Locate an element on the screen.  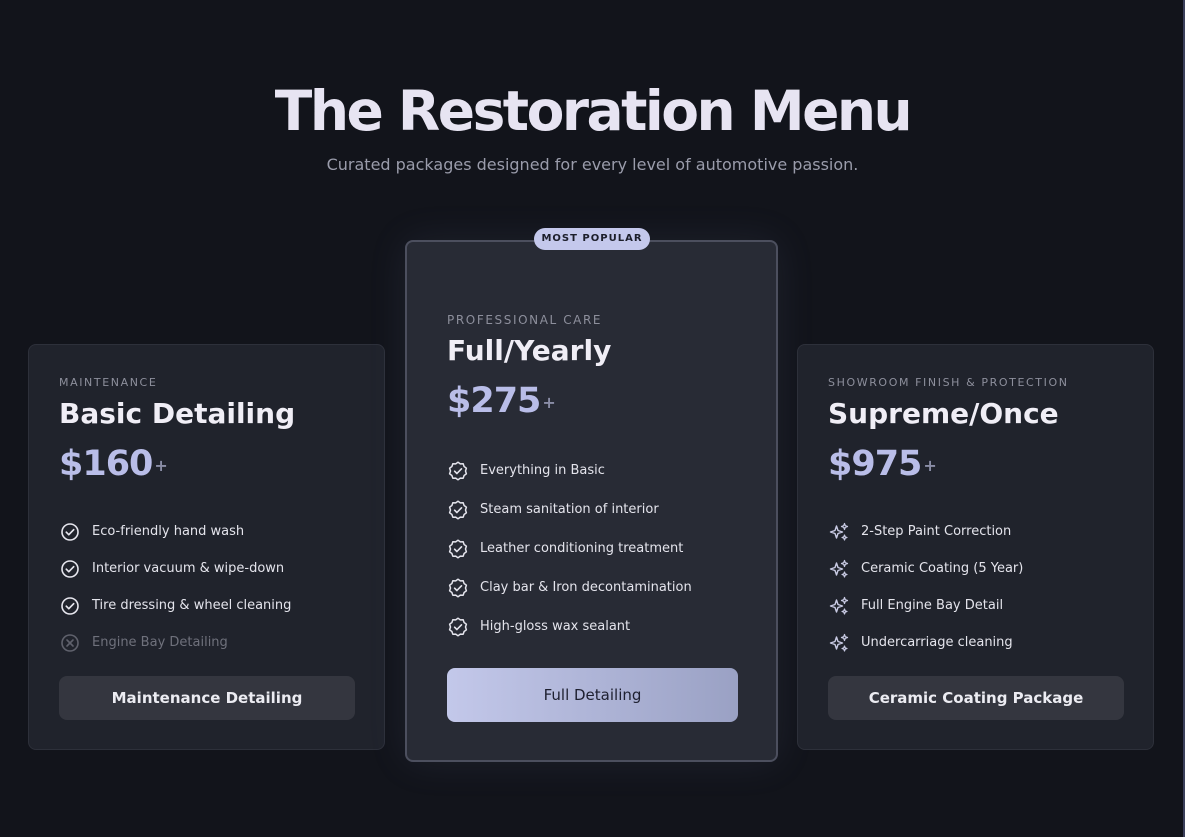
feature-item: Undercarriage cleaning is located at coordinates (975, 642).